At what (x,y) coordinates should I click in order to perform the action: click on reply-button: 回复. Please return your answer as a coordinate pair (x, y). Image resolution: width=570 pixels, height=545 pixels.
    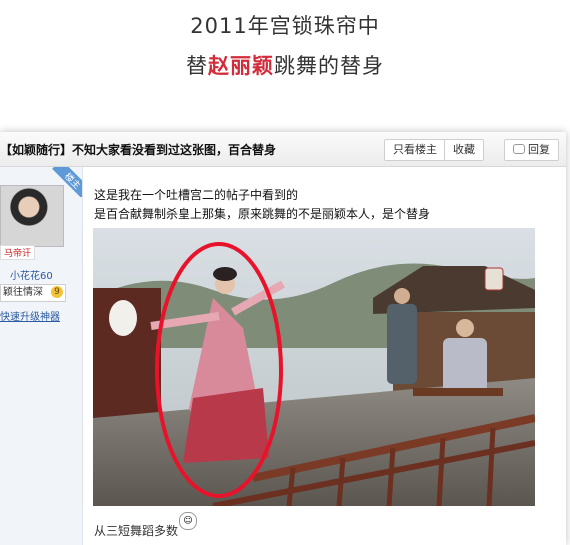
    Looking at the image, I should click on (531, 150).